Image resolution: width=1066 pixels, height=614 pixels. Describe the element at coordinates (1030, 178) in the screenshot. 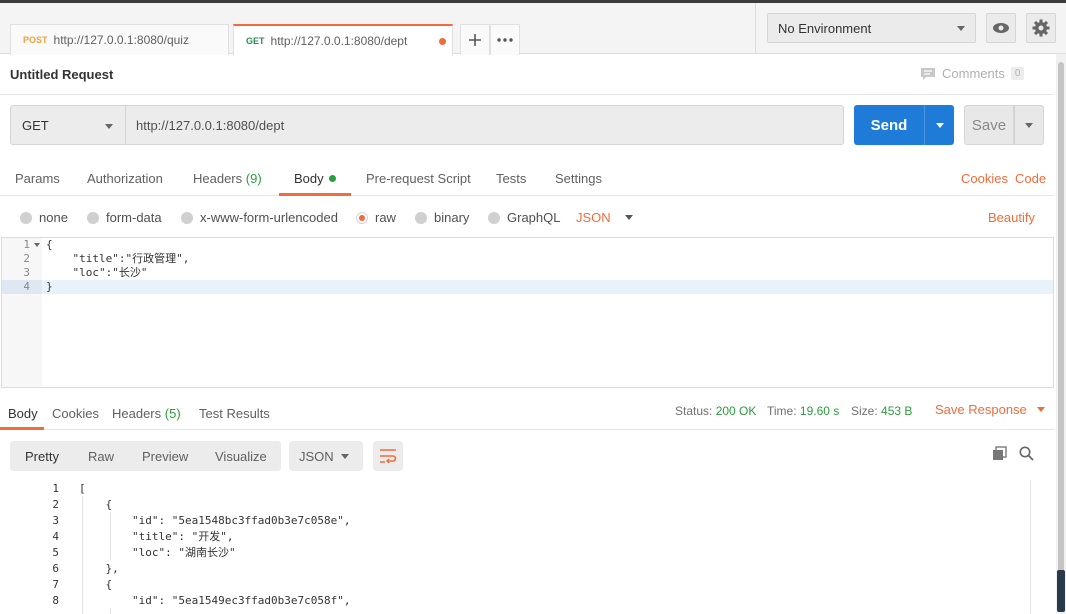

I see `code-link: Code` at that location.